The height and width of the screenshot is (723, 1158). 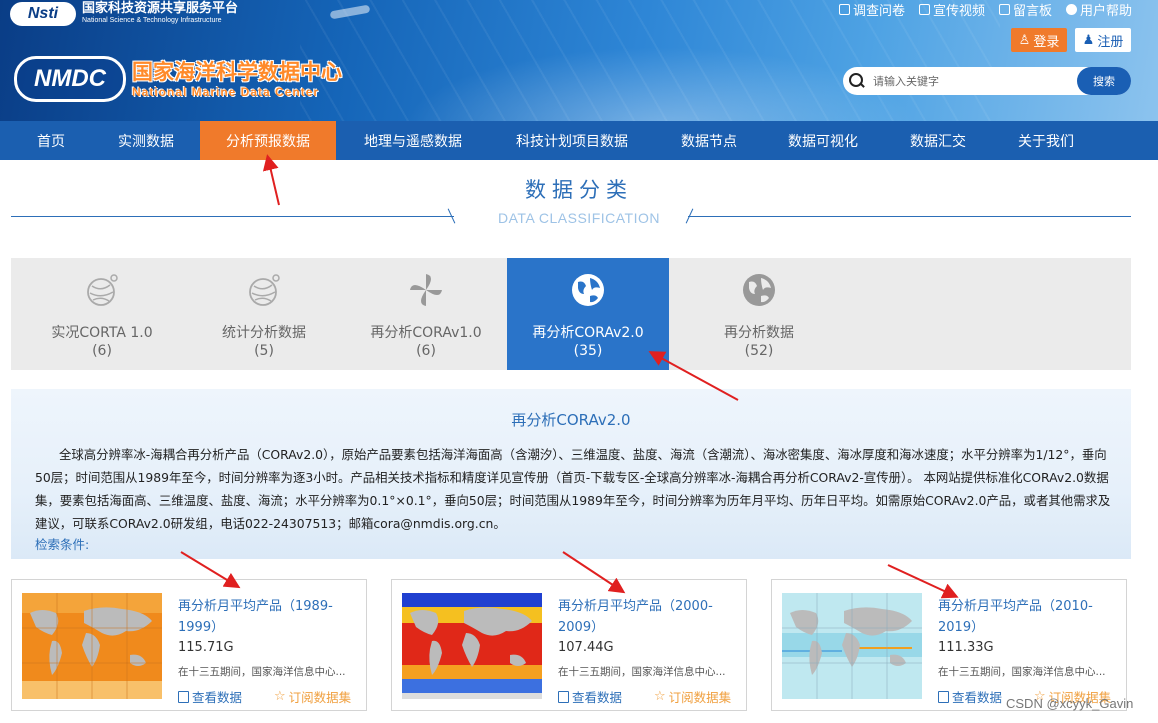 I want to click on top-links: 调查问卷 宣传视频 留言板 用户帮助, so click(x=985, y=9).